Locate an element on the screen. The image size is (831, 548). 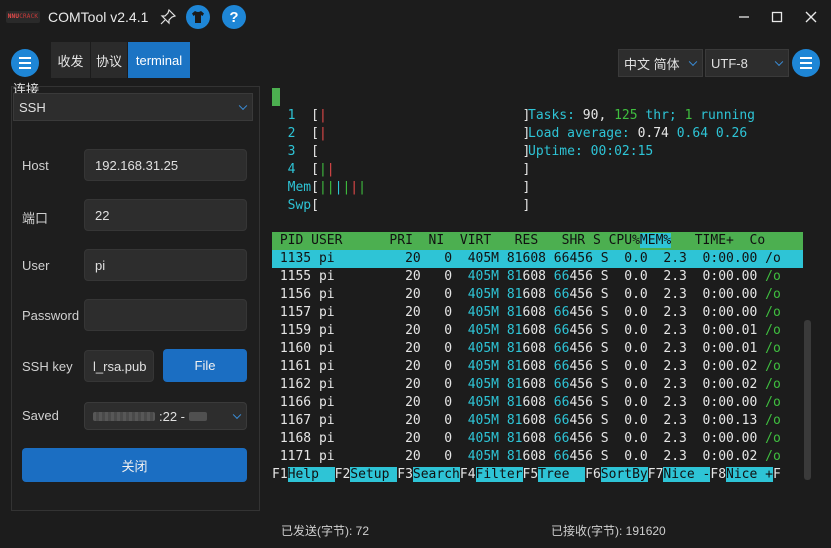
fkey-label: Help is located at coordinates (311, 474).